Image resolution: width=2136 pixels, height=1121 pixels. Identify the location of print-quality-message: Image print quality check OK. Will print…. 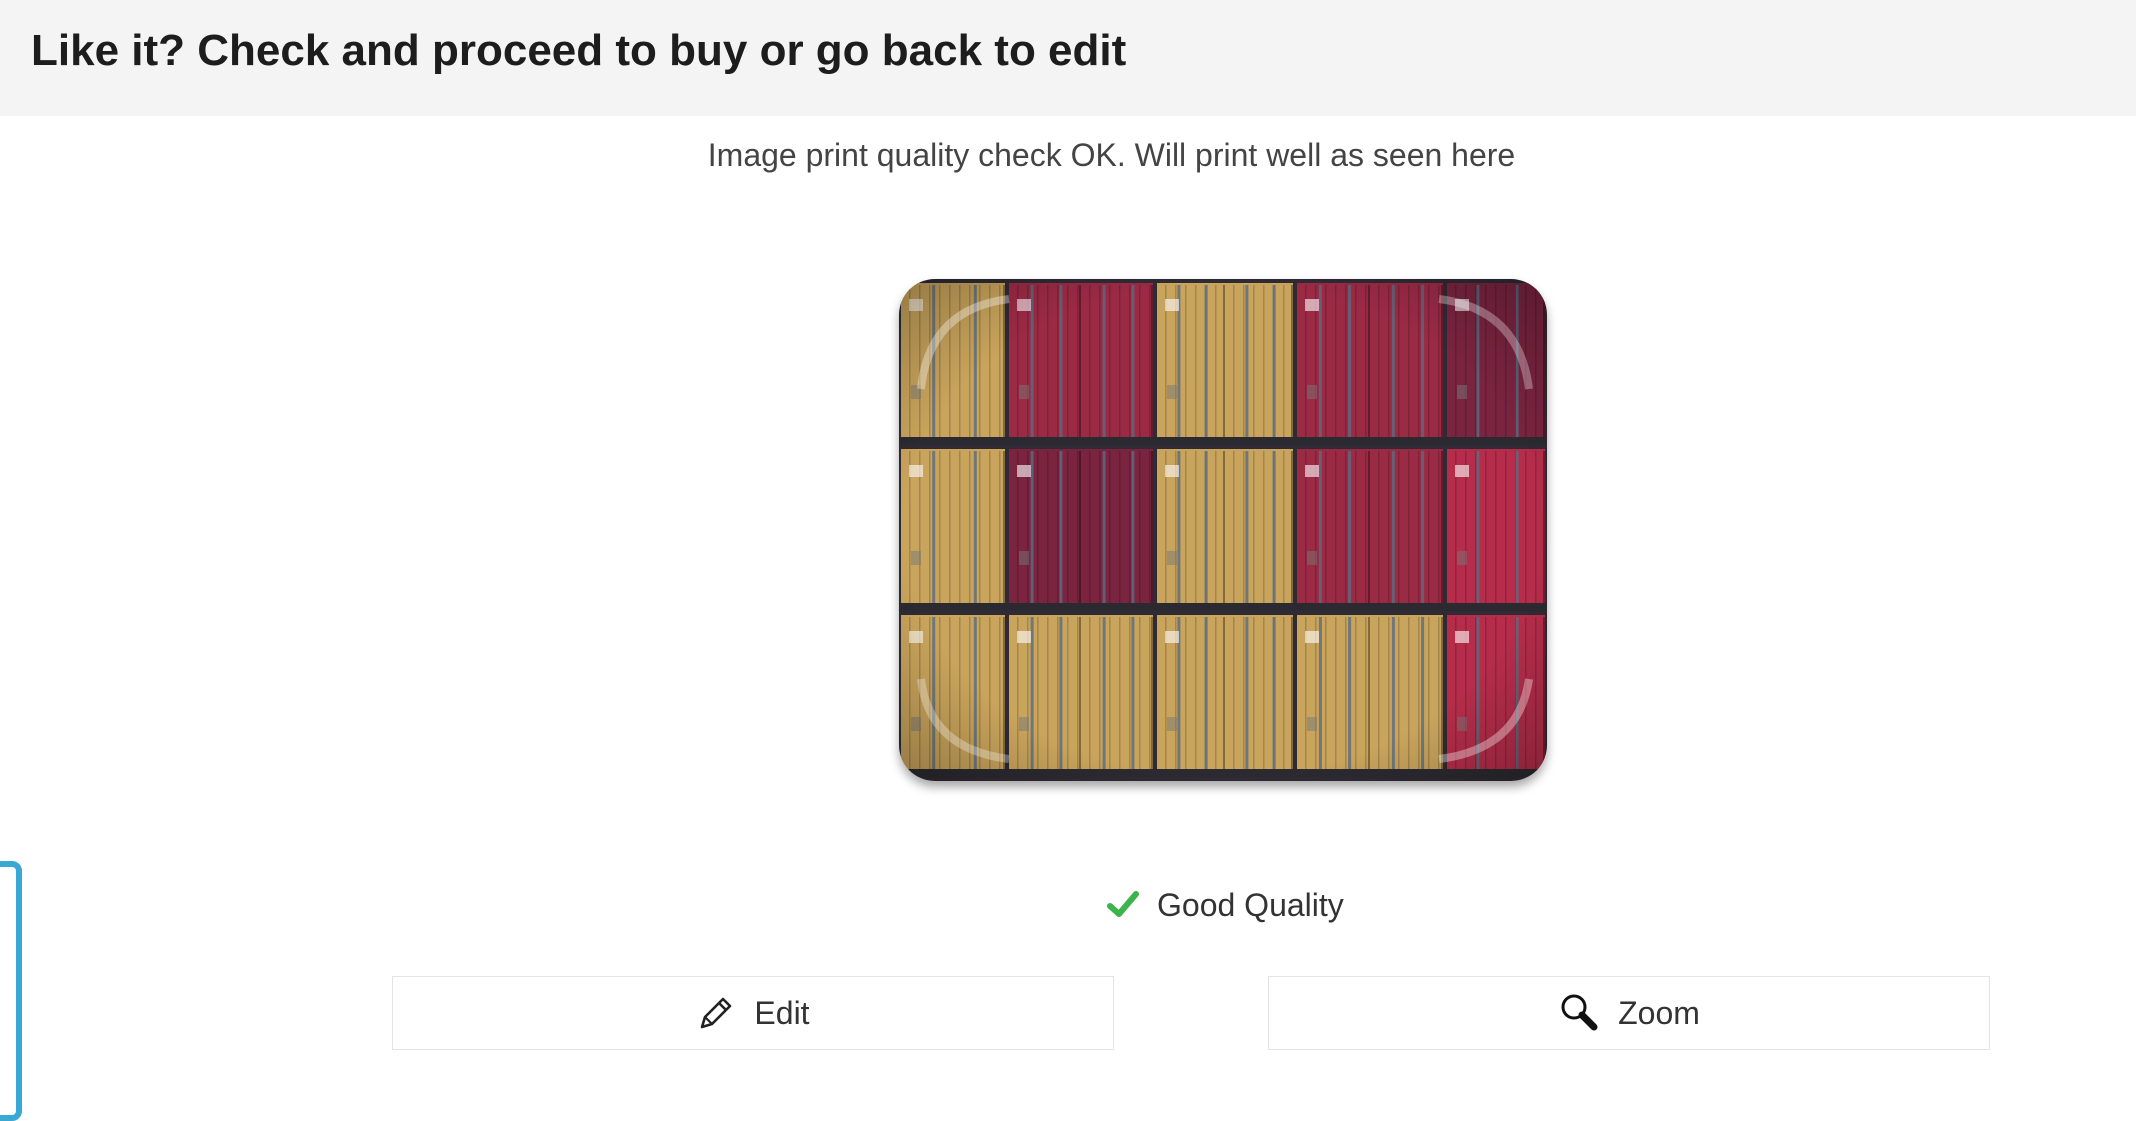
(1111, 155).